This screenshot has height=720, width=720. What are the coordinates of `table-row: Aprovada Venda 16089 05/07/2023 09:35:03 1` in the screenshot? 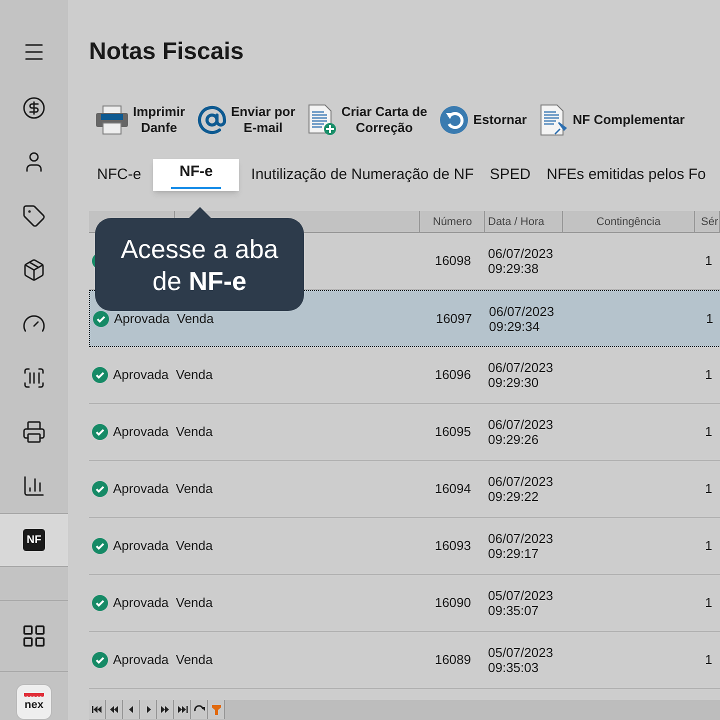 It's located at (404, 660).